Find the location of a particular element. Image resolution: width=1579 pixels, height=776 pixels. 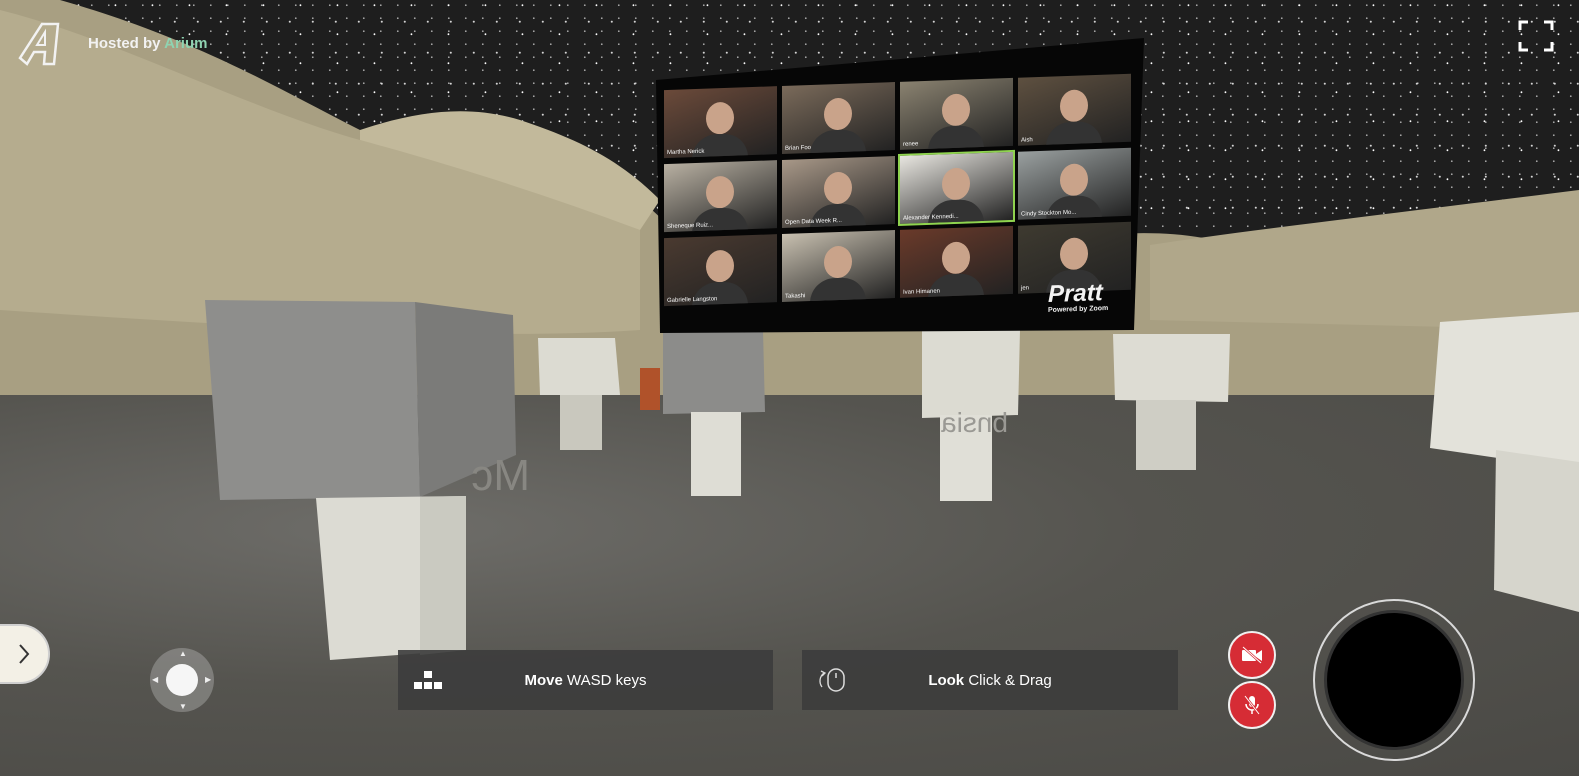

participant-tile: renee is located at coordinates (956, 113).